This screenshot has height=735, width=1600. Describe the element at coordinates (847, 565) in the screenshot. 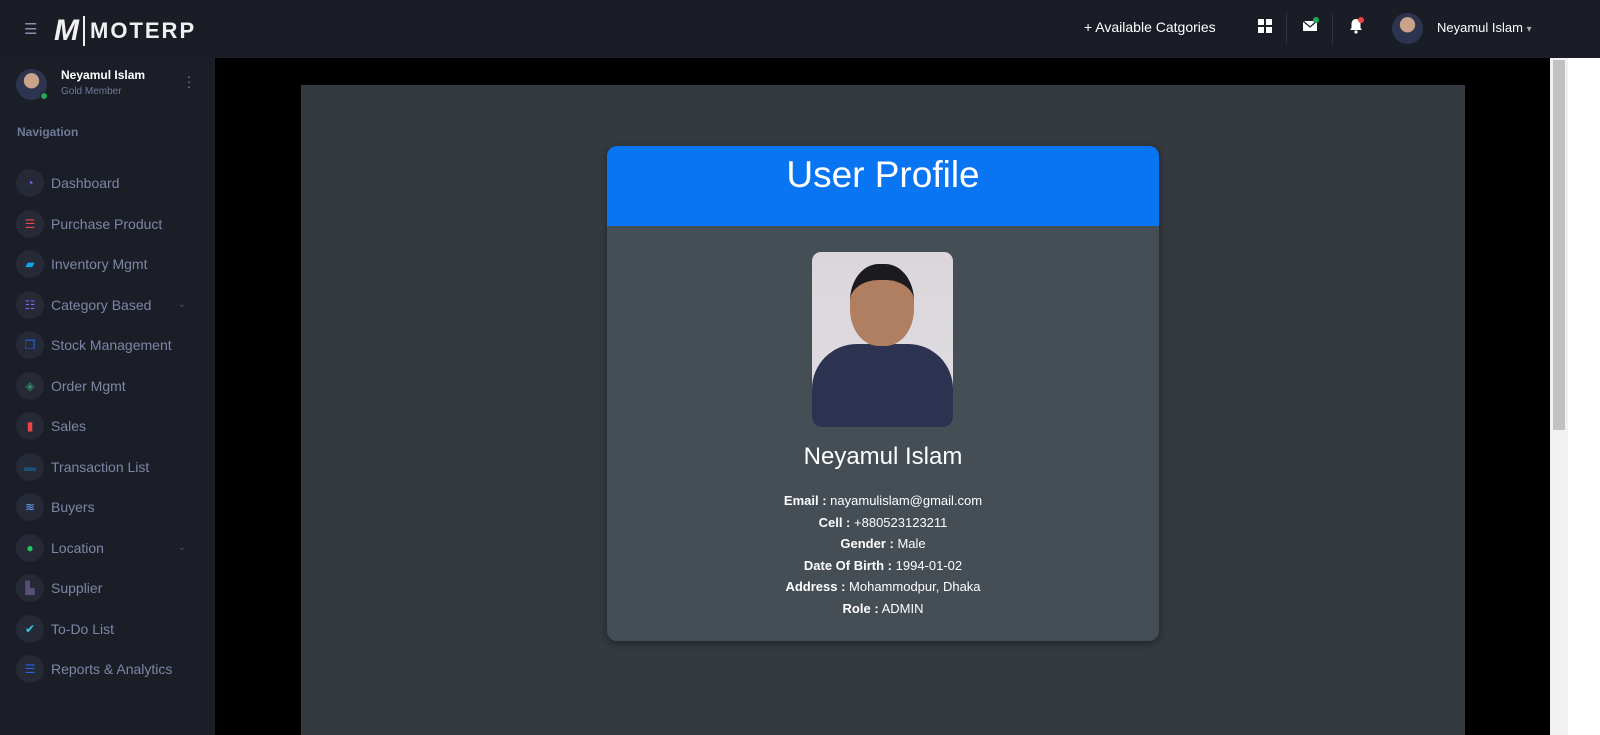

I see `field-label: Date Of Birth :` at that location.